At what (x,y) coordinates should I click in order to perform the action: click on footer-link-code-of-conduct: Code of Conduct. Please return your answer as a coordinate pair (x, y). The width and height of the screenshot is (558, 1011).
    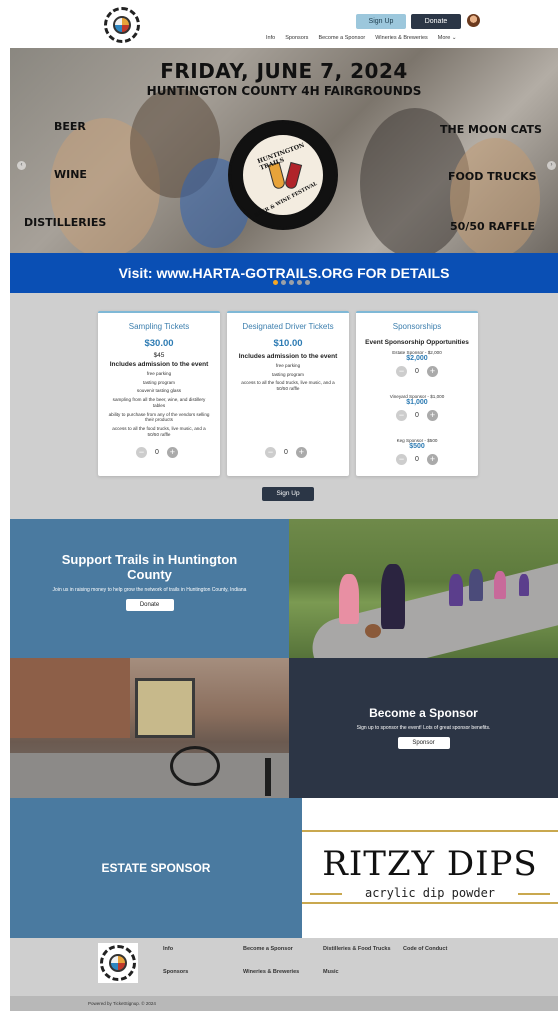
    Looking at the image, I should click on (425, 949).